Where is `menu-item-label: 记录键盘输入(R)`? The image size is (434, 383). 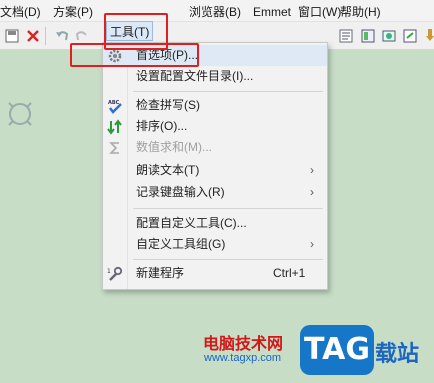
menu-item-label: 记录键盘输入(R) is located at coordinates (180, 192).